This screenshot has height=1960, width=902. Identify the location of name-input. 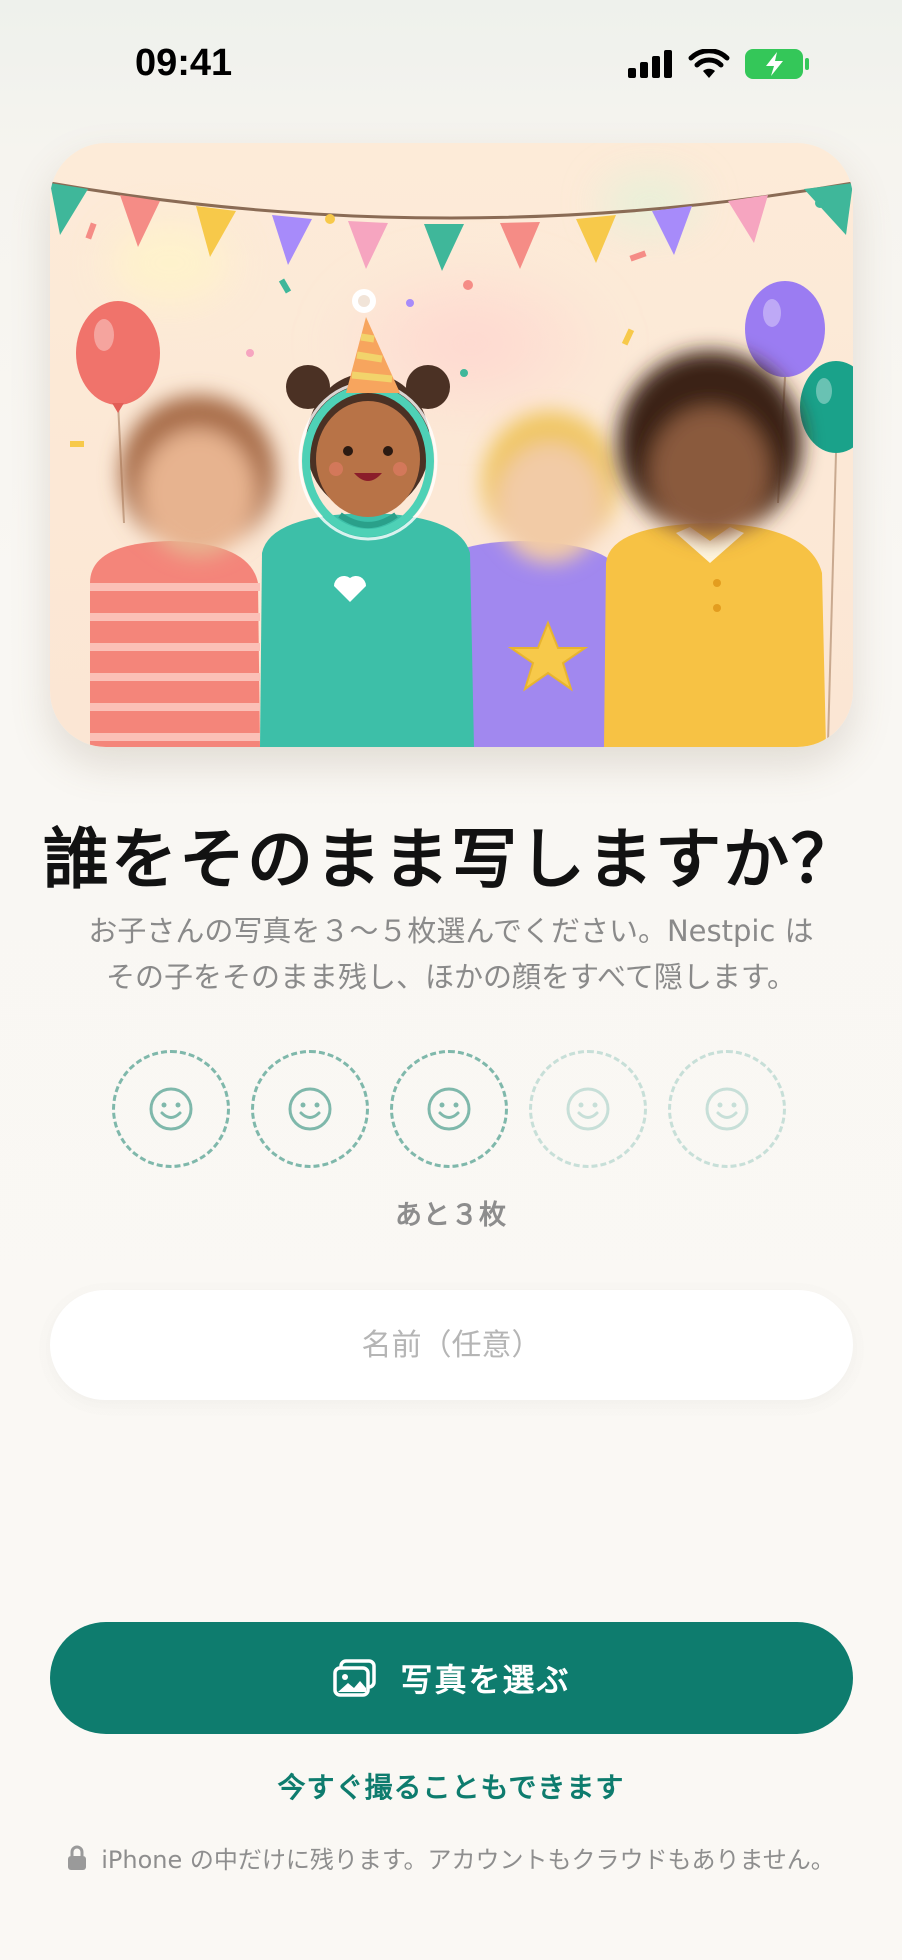
(451, 1345).